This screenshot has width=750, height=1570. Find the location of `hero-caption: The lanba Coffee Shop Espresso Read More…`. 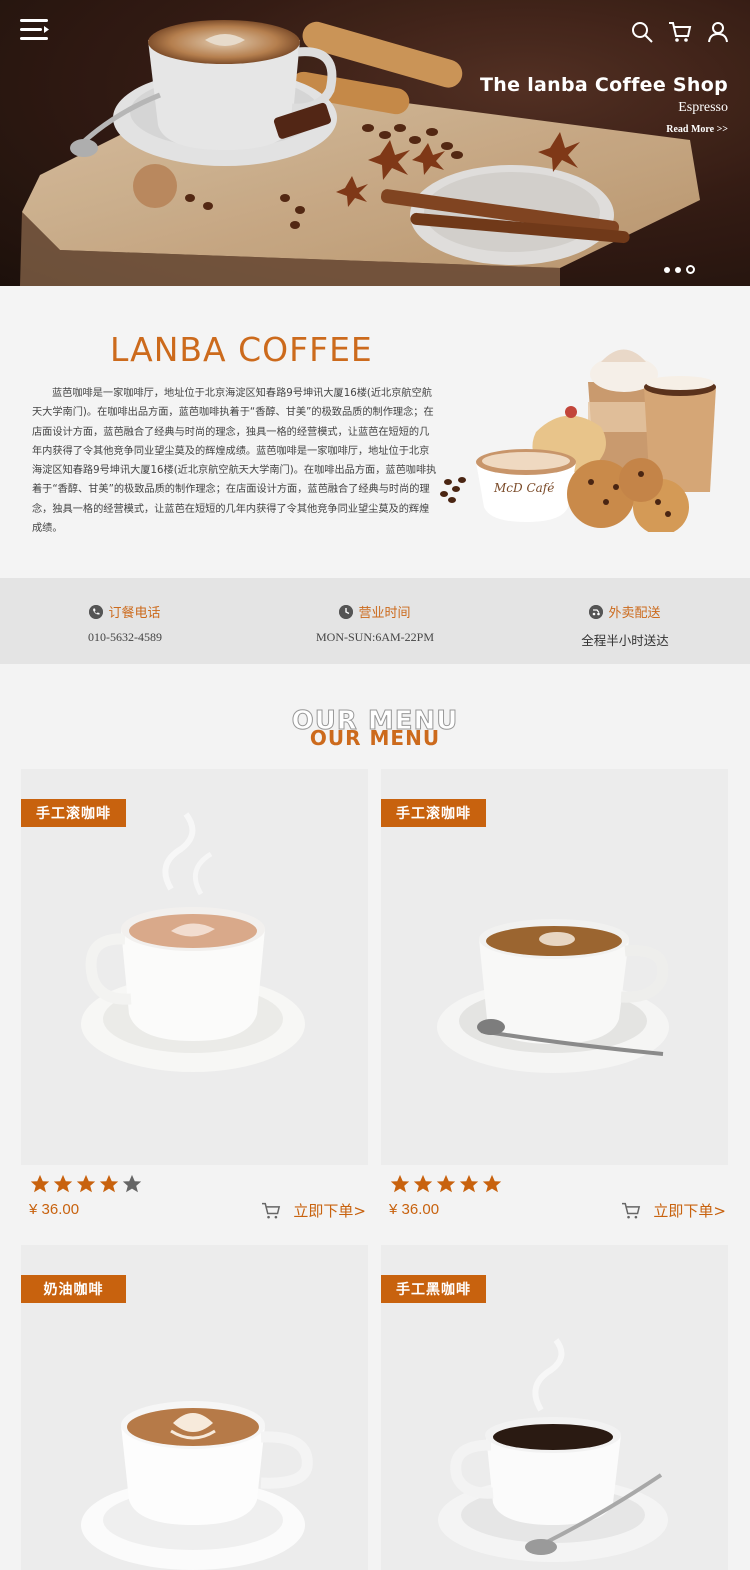

hero-caption: The lanba Coffee Shop Espresso Read More… is located at coordinates (604, 104).